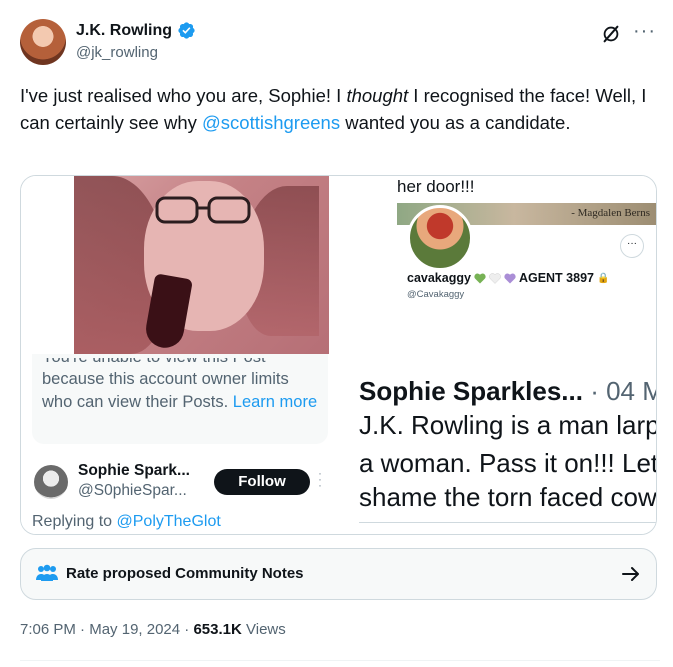 The image size is (673, 667). I want to click on more-options-icon: ···, so click(644, 31).